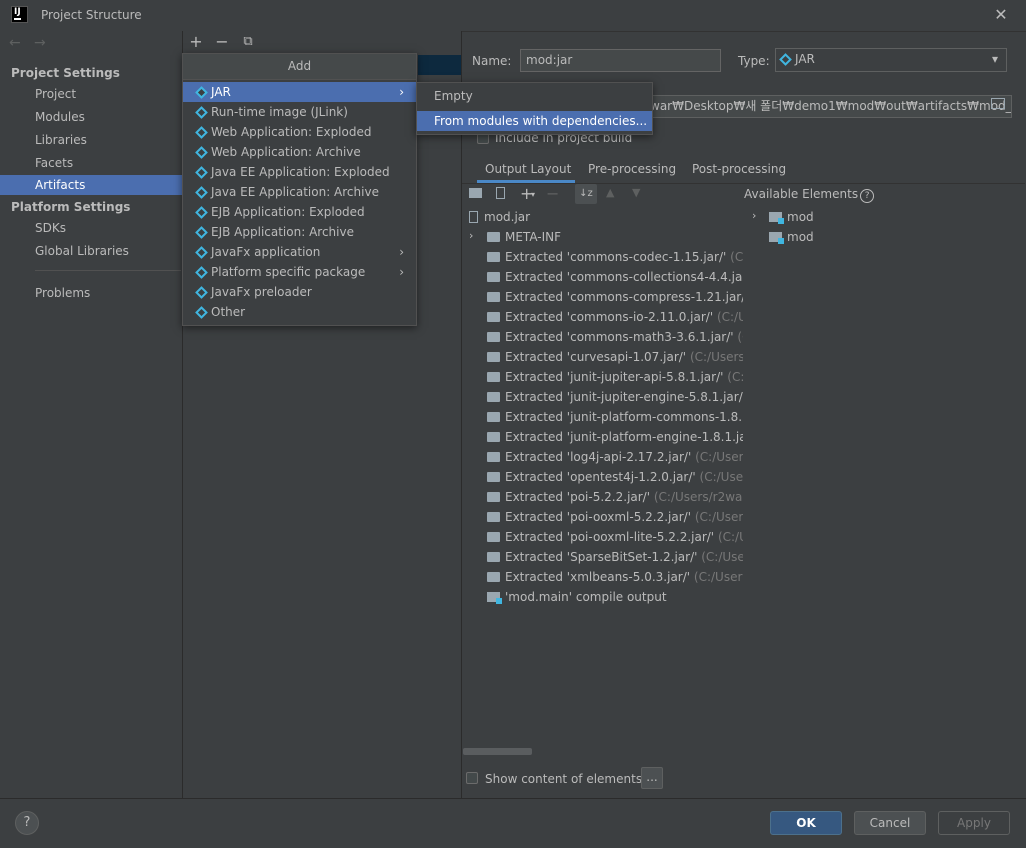 The width and height of the screenshot is (1026, 848). Describe the element at coordinates (528, 169) in the screenshot. I see `tab-output-layout: Output Layout` at that location.